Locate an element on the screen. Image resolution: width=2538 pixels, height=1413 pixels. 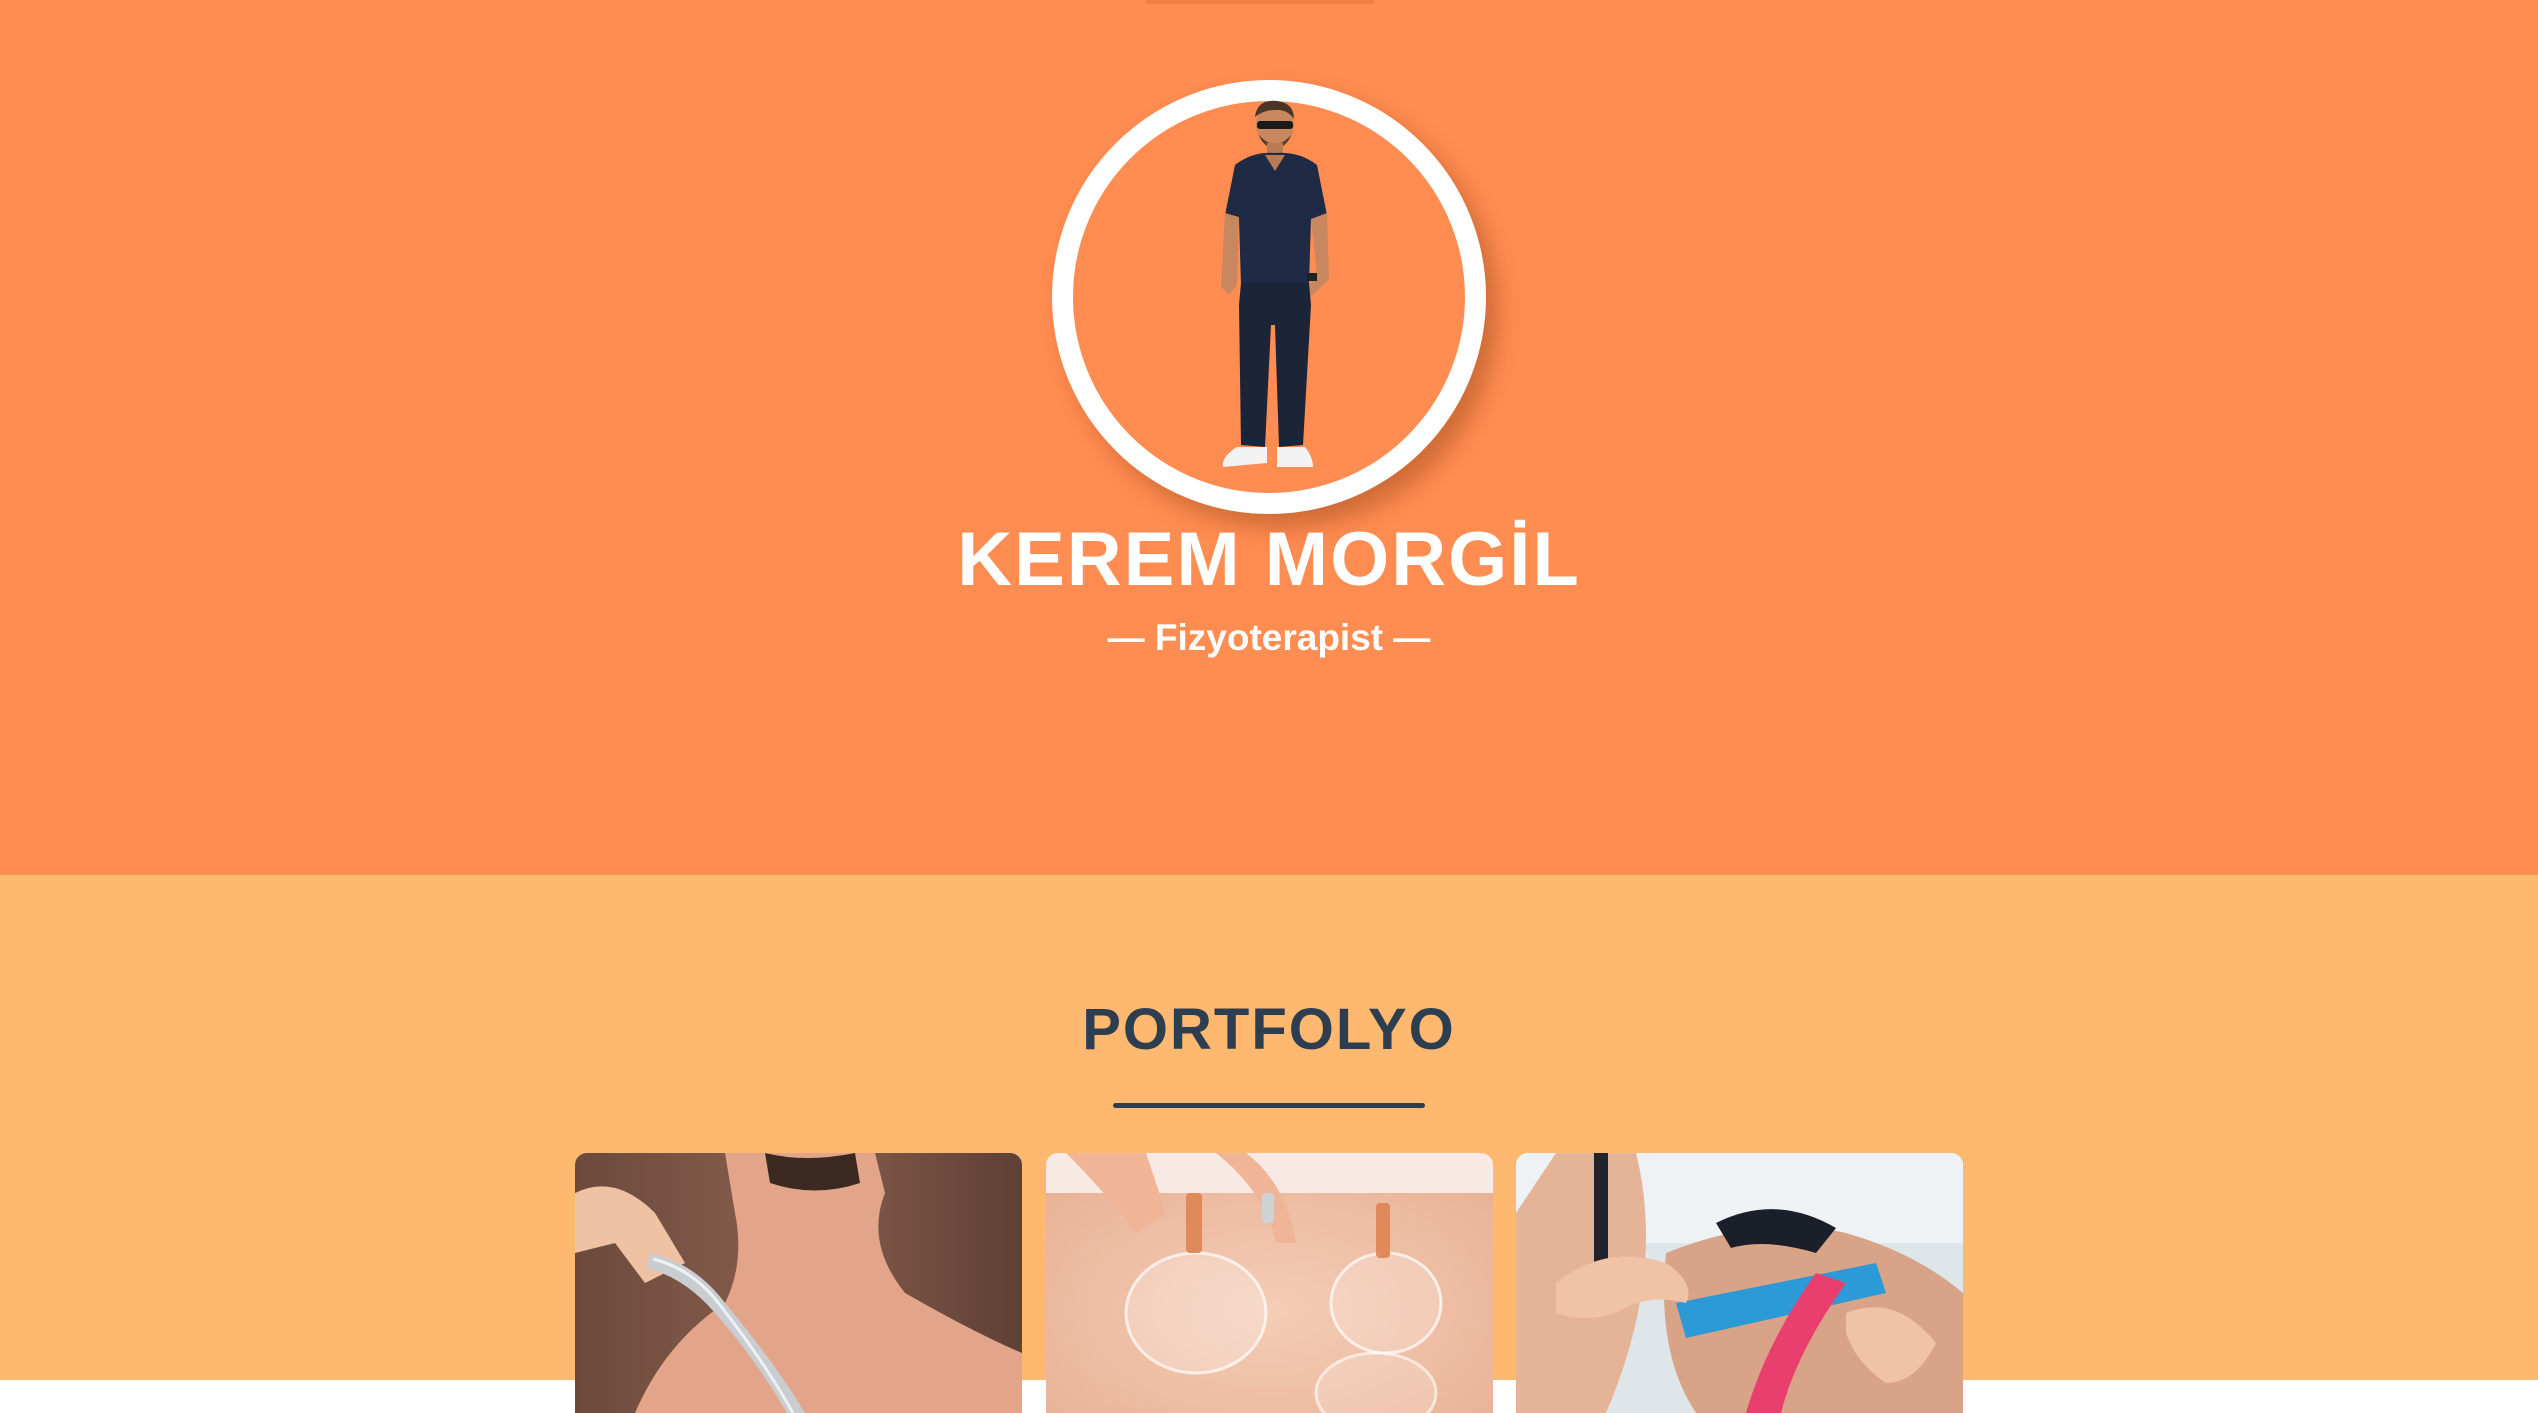
portfolio-item-kinesio-tape is located at coordinates (1739, 1283).